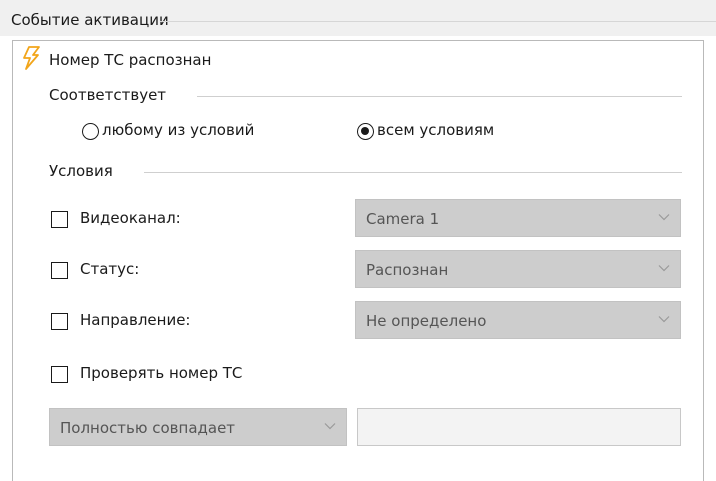  Describe the element at coordinates (90, 131) in the screenshot. I see `radio-any-condition` at that location.